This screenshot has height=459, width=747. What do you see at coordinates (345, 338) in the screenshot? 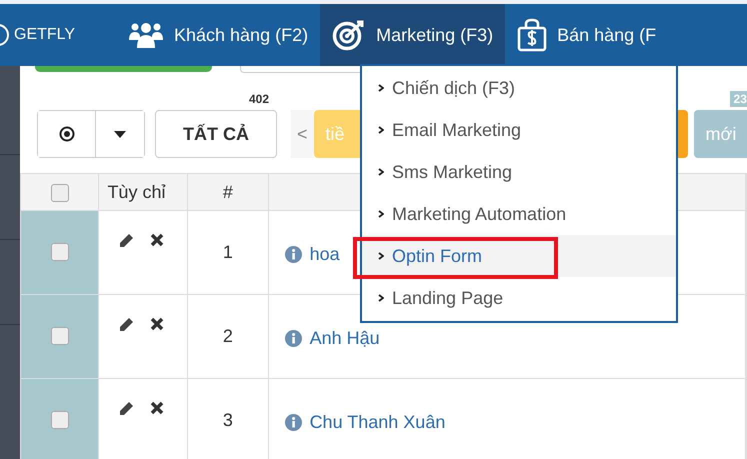
I see `contact-link: Anh Hậu` at bounding box center [345, 338].